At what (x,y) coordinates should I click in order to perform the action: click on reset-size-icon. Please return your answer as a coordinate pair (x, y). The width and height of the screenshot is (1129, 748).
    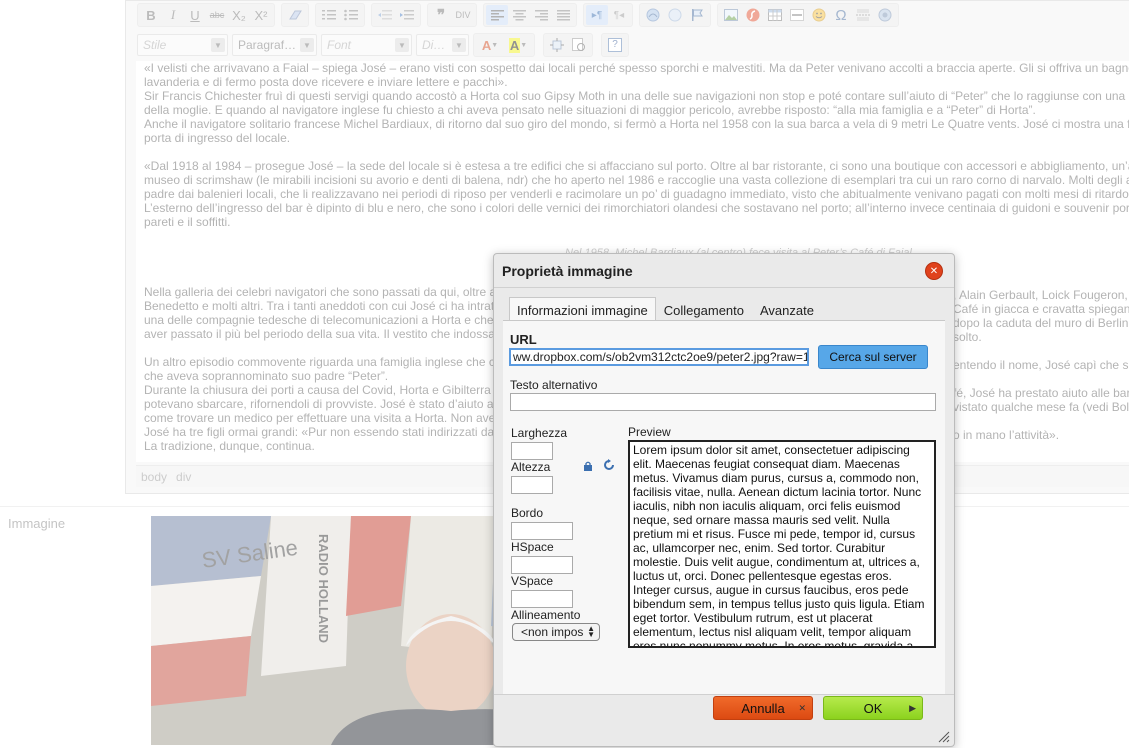
    Looking at the image, I should click on (609, 467).